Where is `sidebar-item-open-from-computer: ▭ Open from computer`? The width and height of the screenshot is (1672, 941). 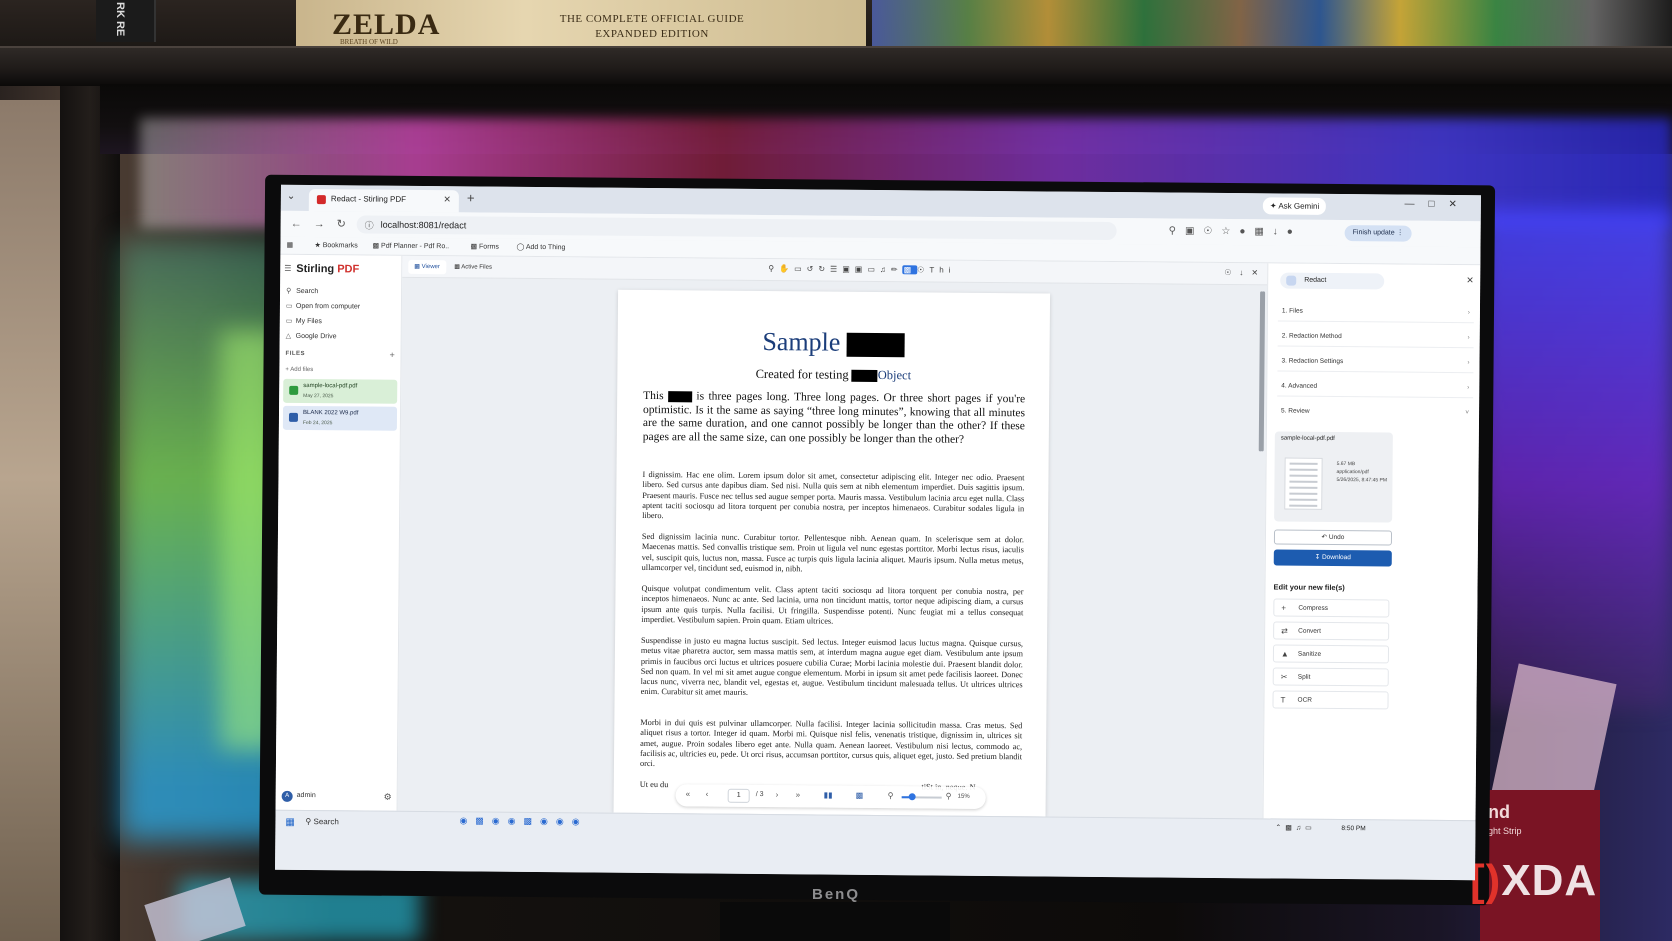 sidebar-item-open-from-computer: ▭ Open from computer is located at coordinates (323, 306).